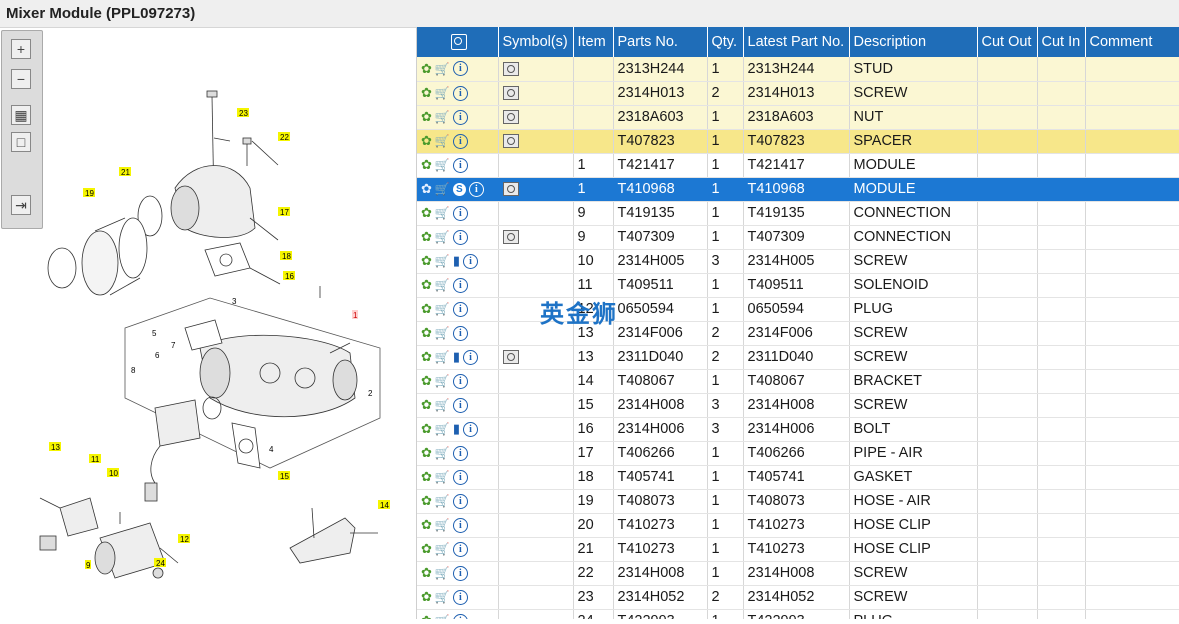  I want to click on table-row: ✿ 🛒 ▮ i 10 2314H005 3 2314H005 SCREW, so click(798, 261).